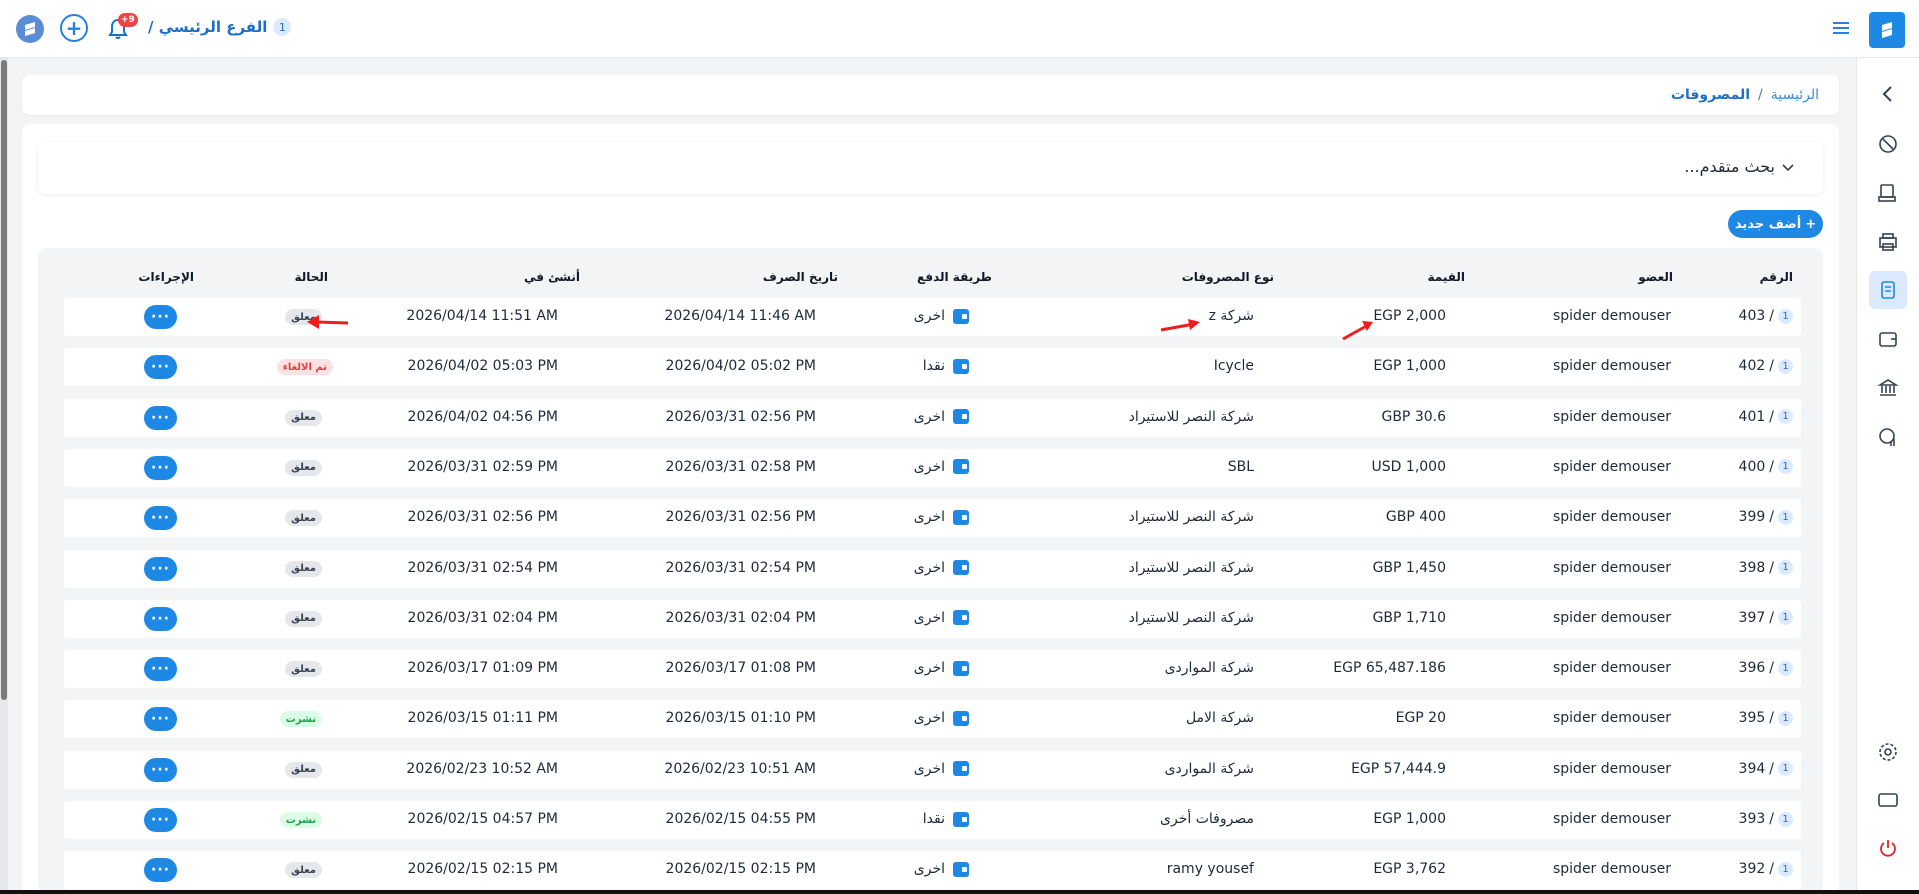 Image resolution: width=1919 pixels, height=894 pixels. I want to click on row-spent-date: 2026/03/31 02:56 PM, so click(740, 517).